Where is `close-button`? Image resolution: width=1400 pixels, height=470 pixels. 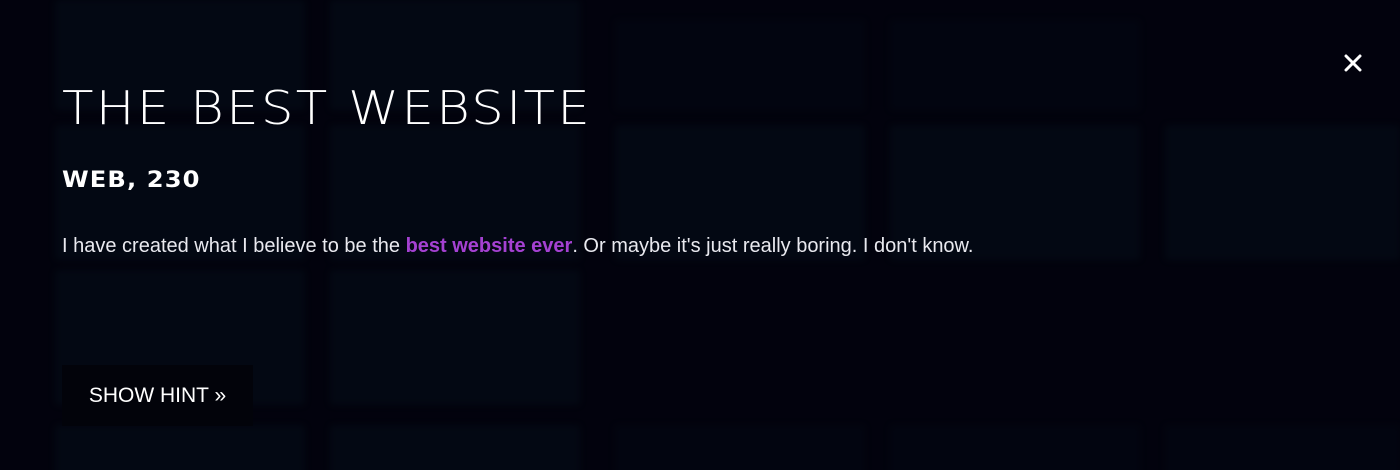 close-button is located at coordinates (1353, 63).